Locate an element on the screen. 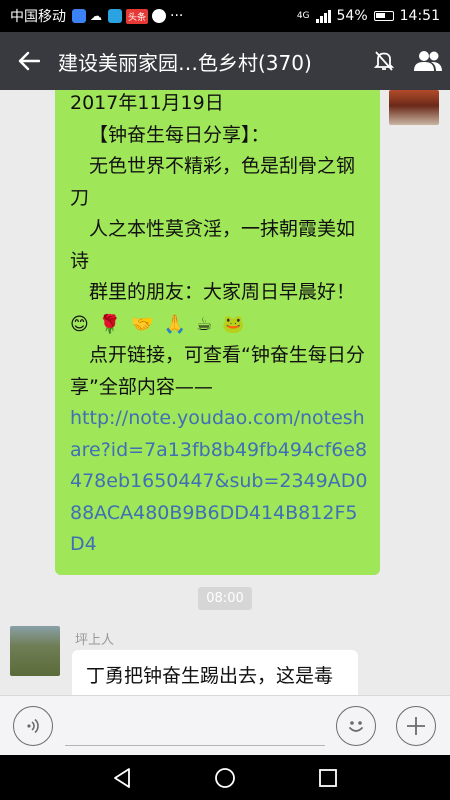  voice-input-button is located at coordinates (33, 726).